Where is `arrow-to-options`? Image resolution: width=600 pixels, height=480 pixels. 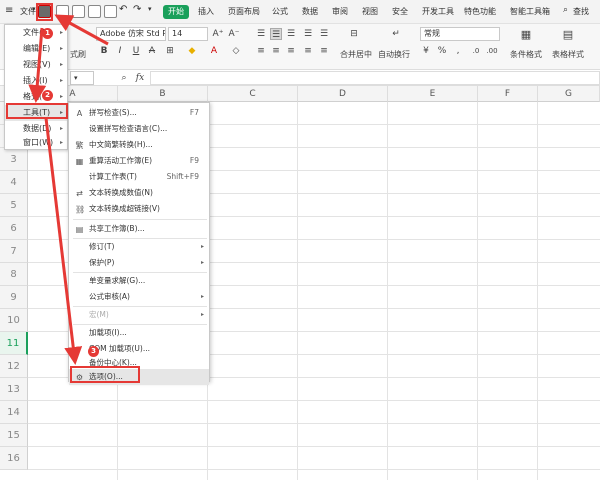
arrow-to-options is located at coordinates (63, 241).